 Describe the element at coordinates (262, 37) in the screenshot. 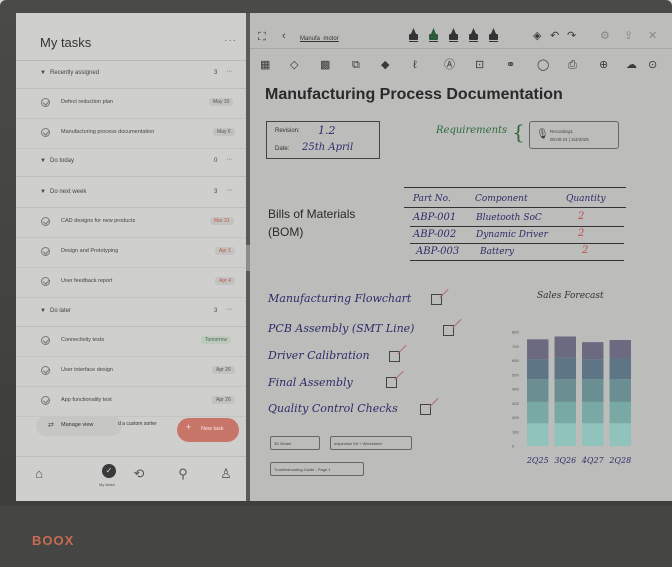

I see `expand-icon: ⛶` at that location.